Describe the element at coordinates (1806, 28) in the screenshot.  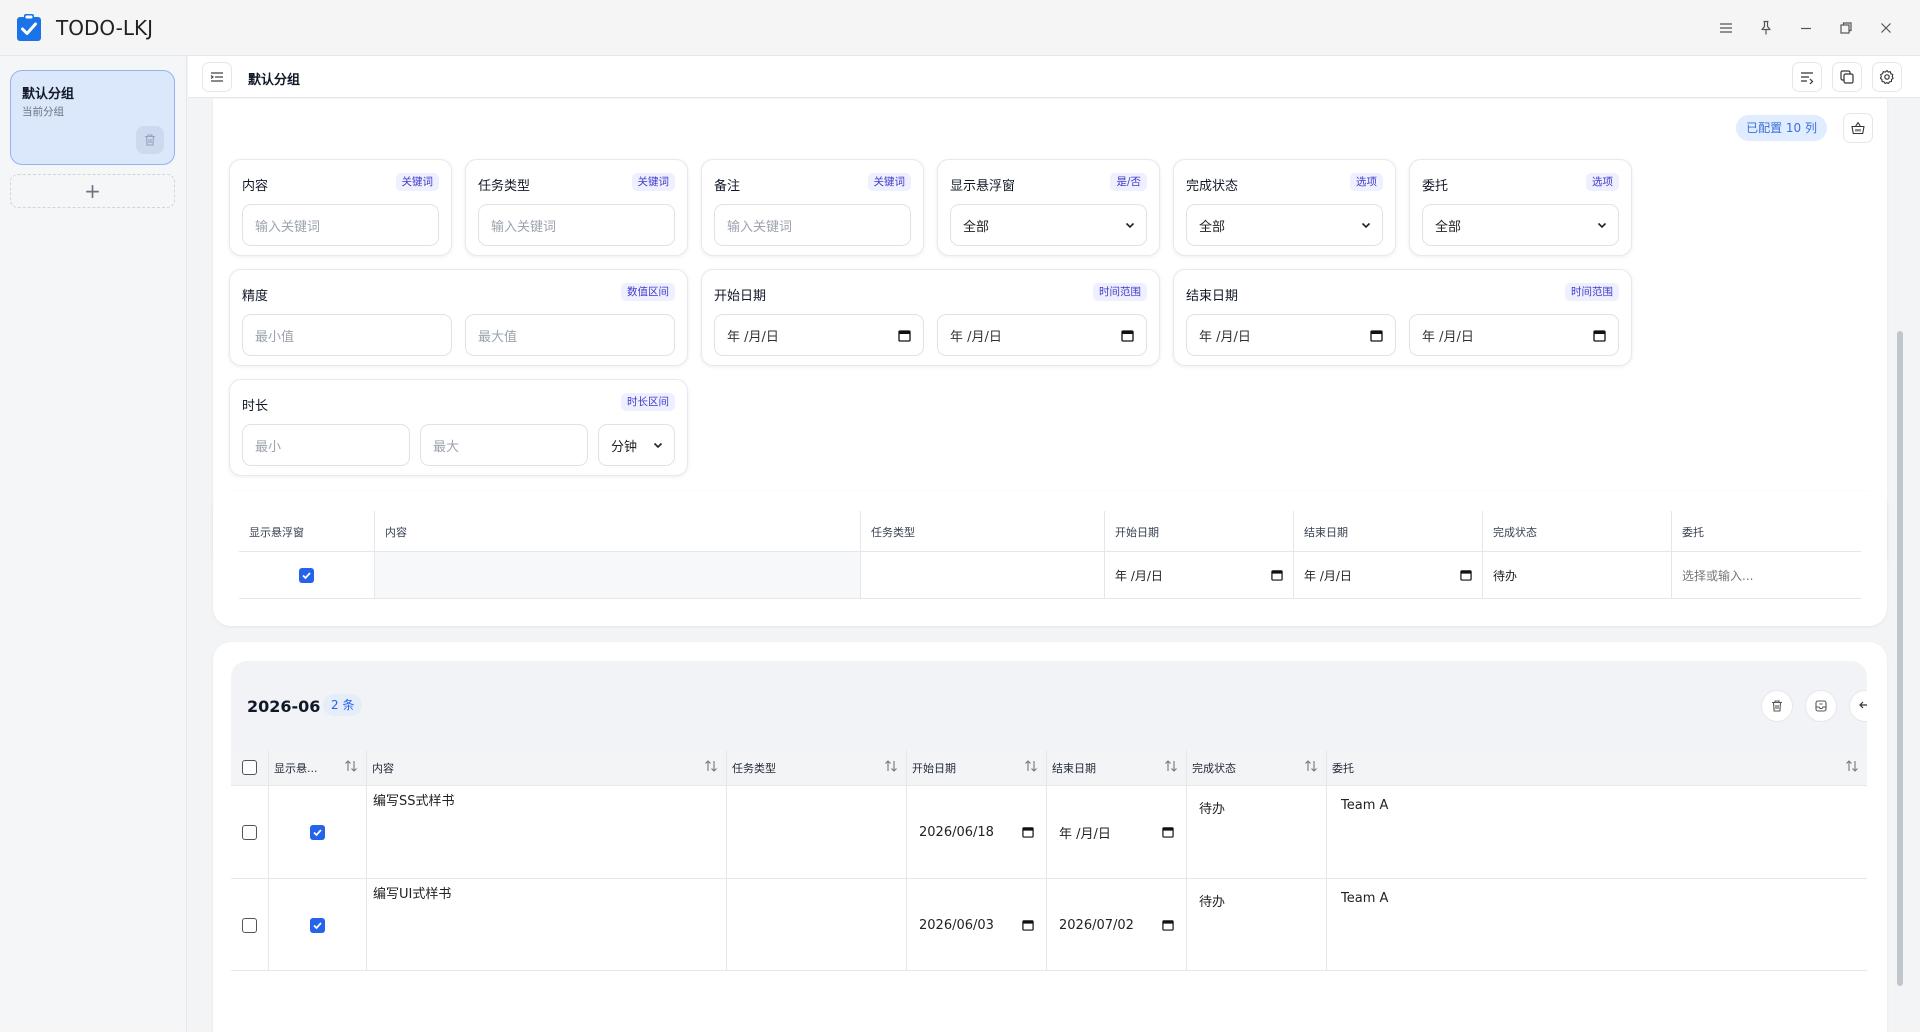
I see `minimize-icon` at that location.